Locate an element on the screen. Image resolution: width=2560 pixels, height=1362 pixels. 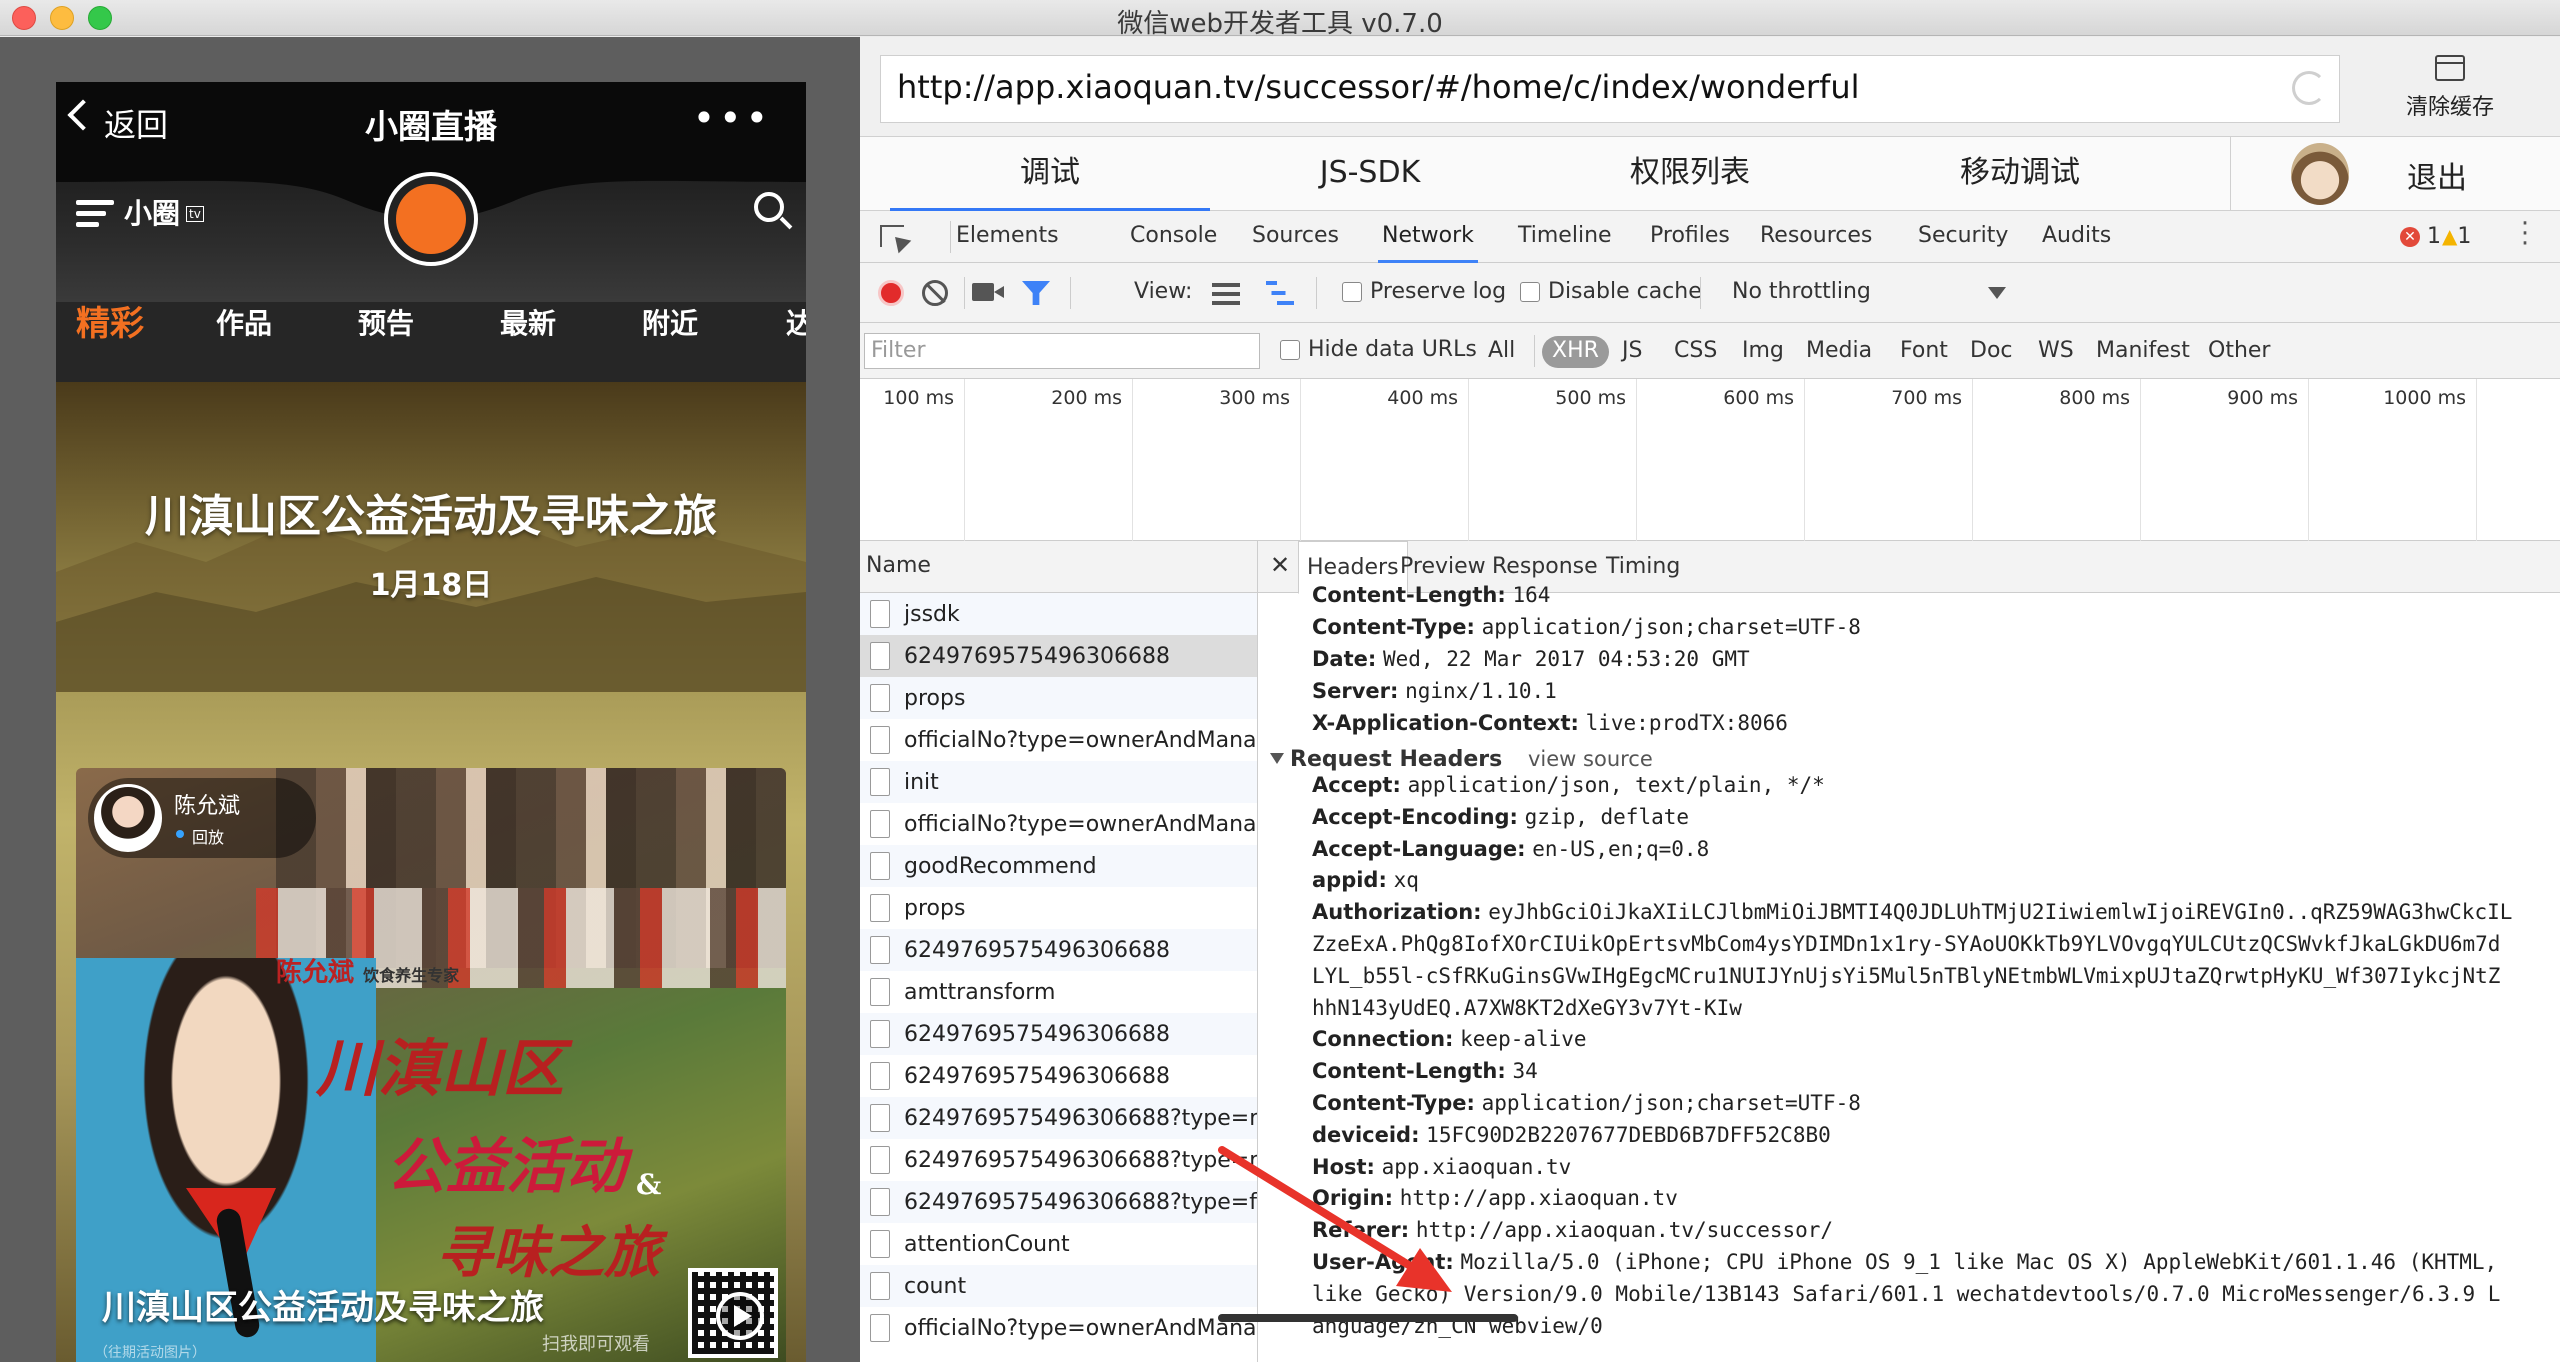
tab-resources: Resources is located at coordinates (1816, 237).